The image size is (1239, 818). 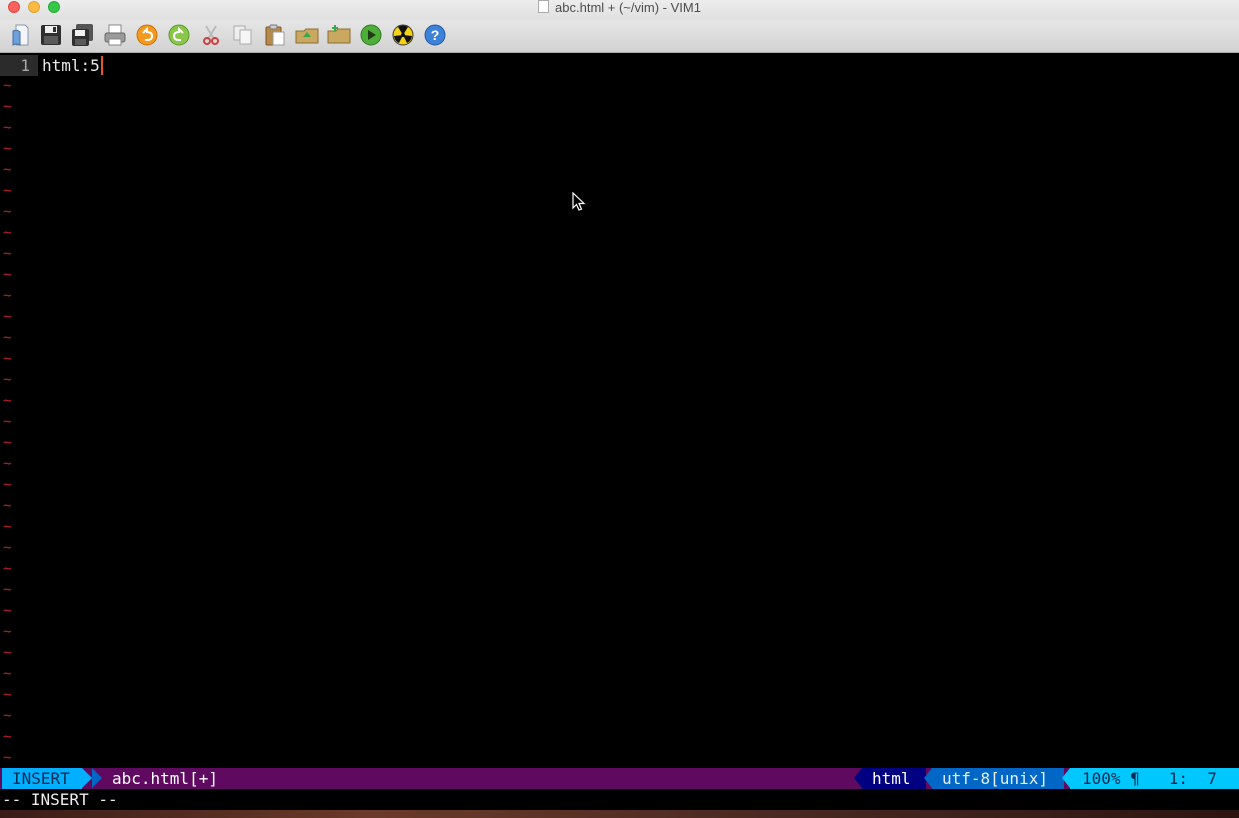 What do you see at coordinates (19, 65) in the screenshot?
I see `line-number: 1` at bounding box center [19, 65].